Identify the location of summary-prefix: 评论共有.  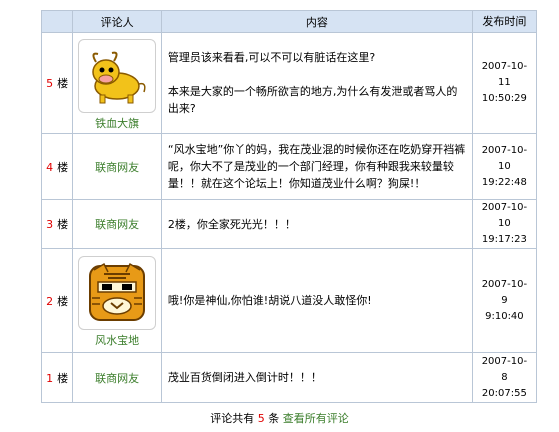
(232, 418).